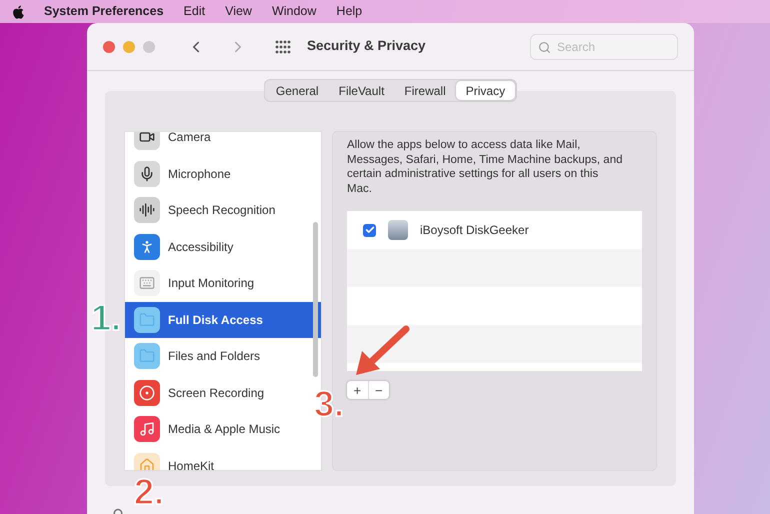 The height and width of the screenshot is (514, 770). I want to click on keyboard-icon, so click(147, 283).